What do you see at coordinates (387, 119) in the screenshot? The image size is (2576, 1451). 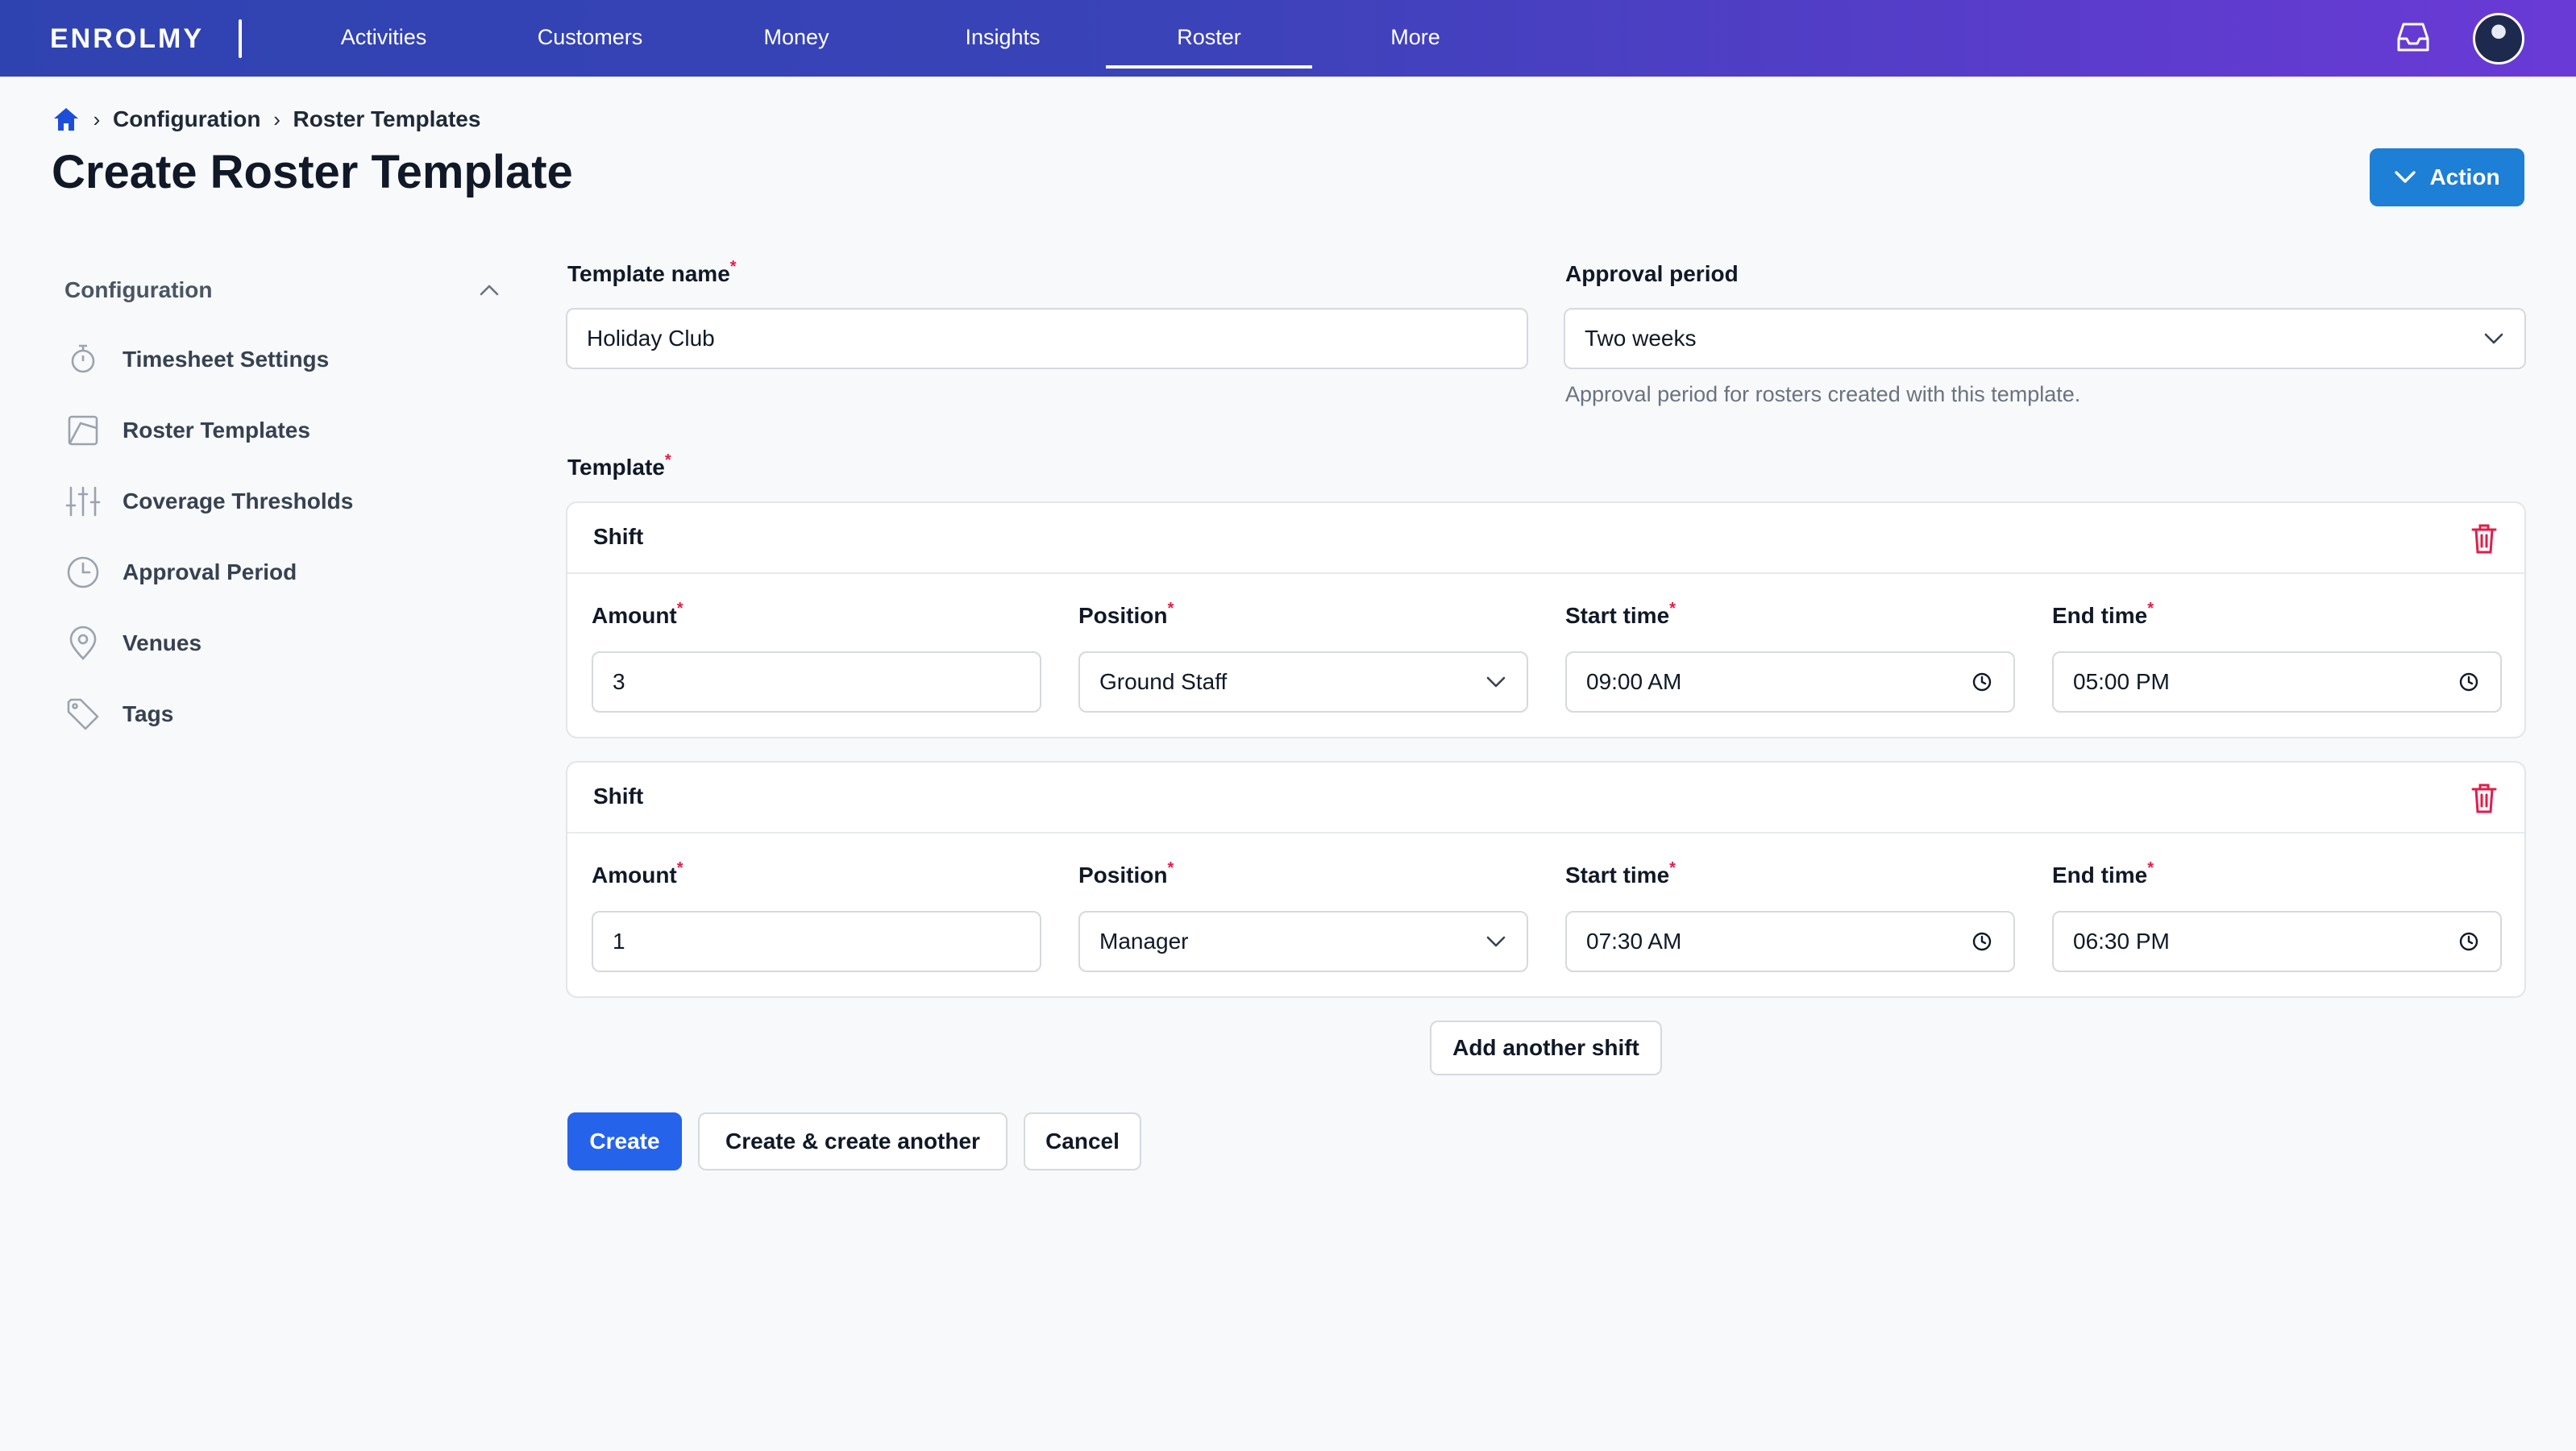 I see `breadcrumb-roster-templates: Roster Templates` at bounding box center [387, 119].